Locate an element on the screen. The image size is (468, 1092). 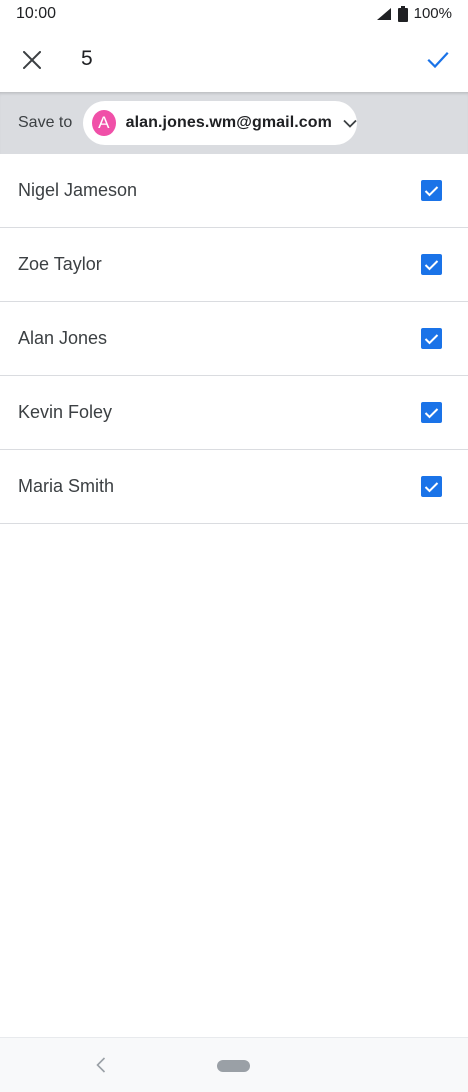
contact-row: Alan Jones is located at coordinates (234, 339).